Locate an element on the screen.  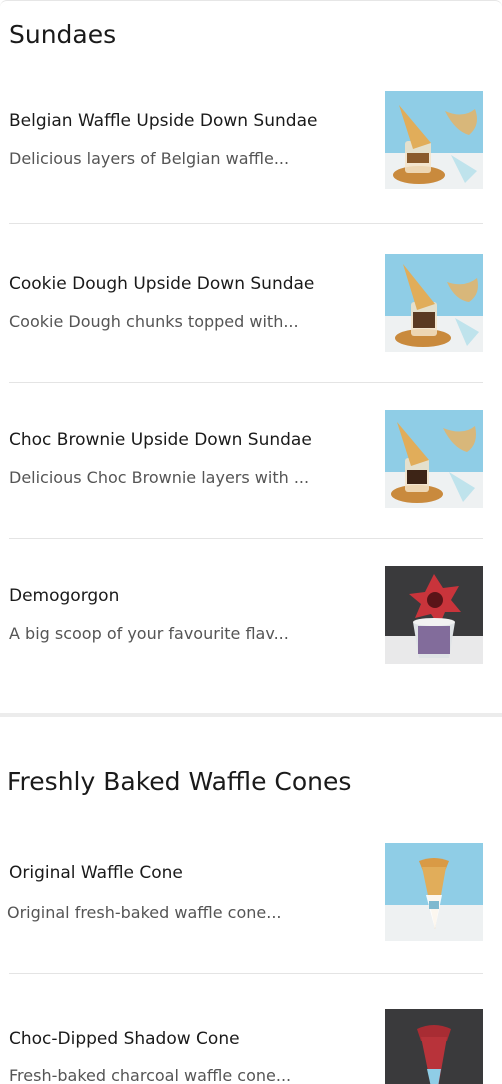
item-name: Demogorgon is located at coordinates (64, 596).